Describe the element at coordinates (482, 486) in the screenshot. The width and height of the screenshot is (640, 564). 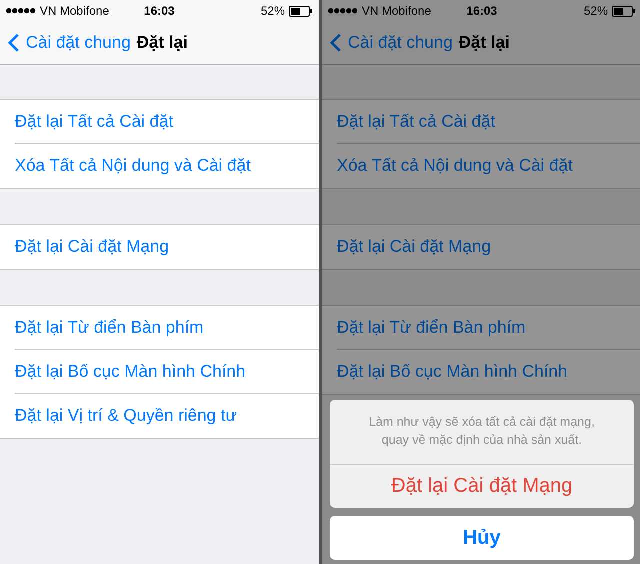
I see `reset-button: Đặt lại Cài đặt Mạng` at that location.